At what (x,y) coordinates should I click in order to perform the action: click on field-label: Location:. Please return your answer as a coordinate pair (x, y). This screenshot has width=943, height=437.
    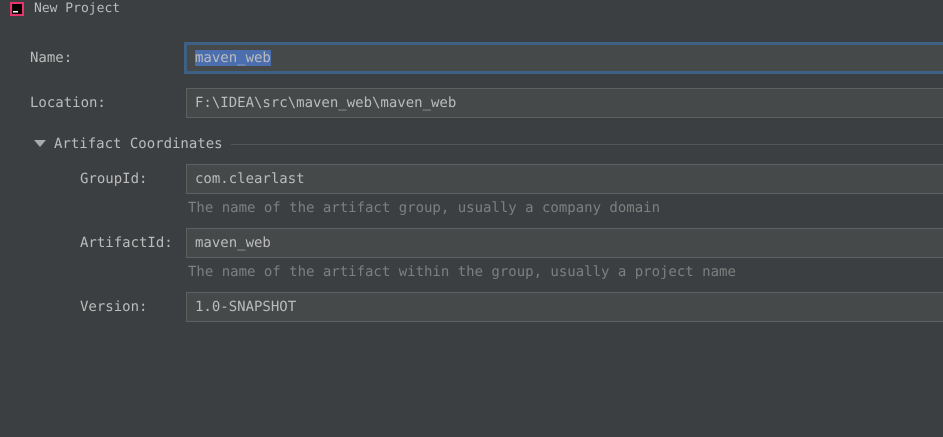
    Looking at the image, I should click on (68, 103).